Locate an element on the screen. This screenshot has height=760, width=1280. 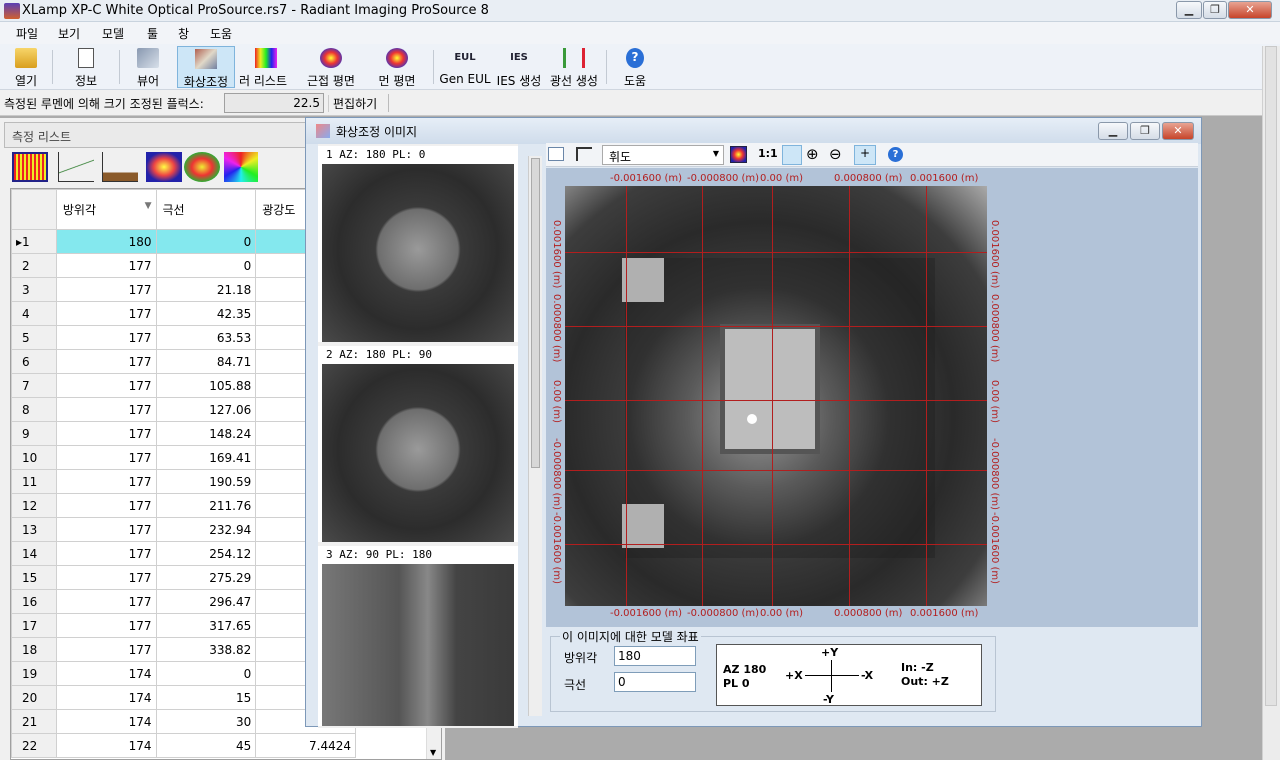
row-number: 22 is located at coordinates (34, 745).